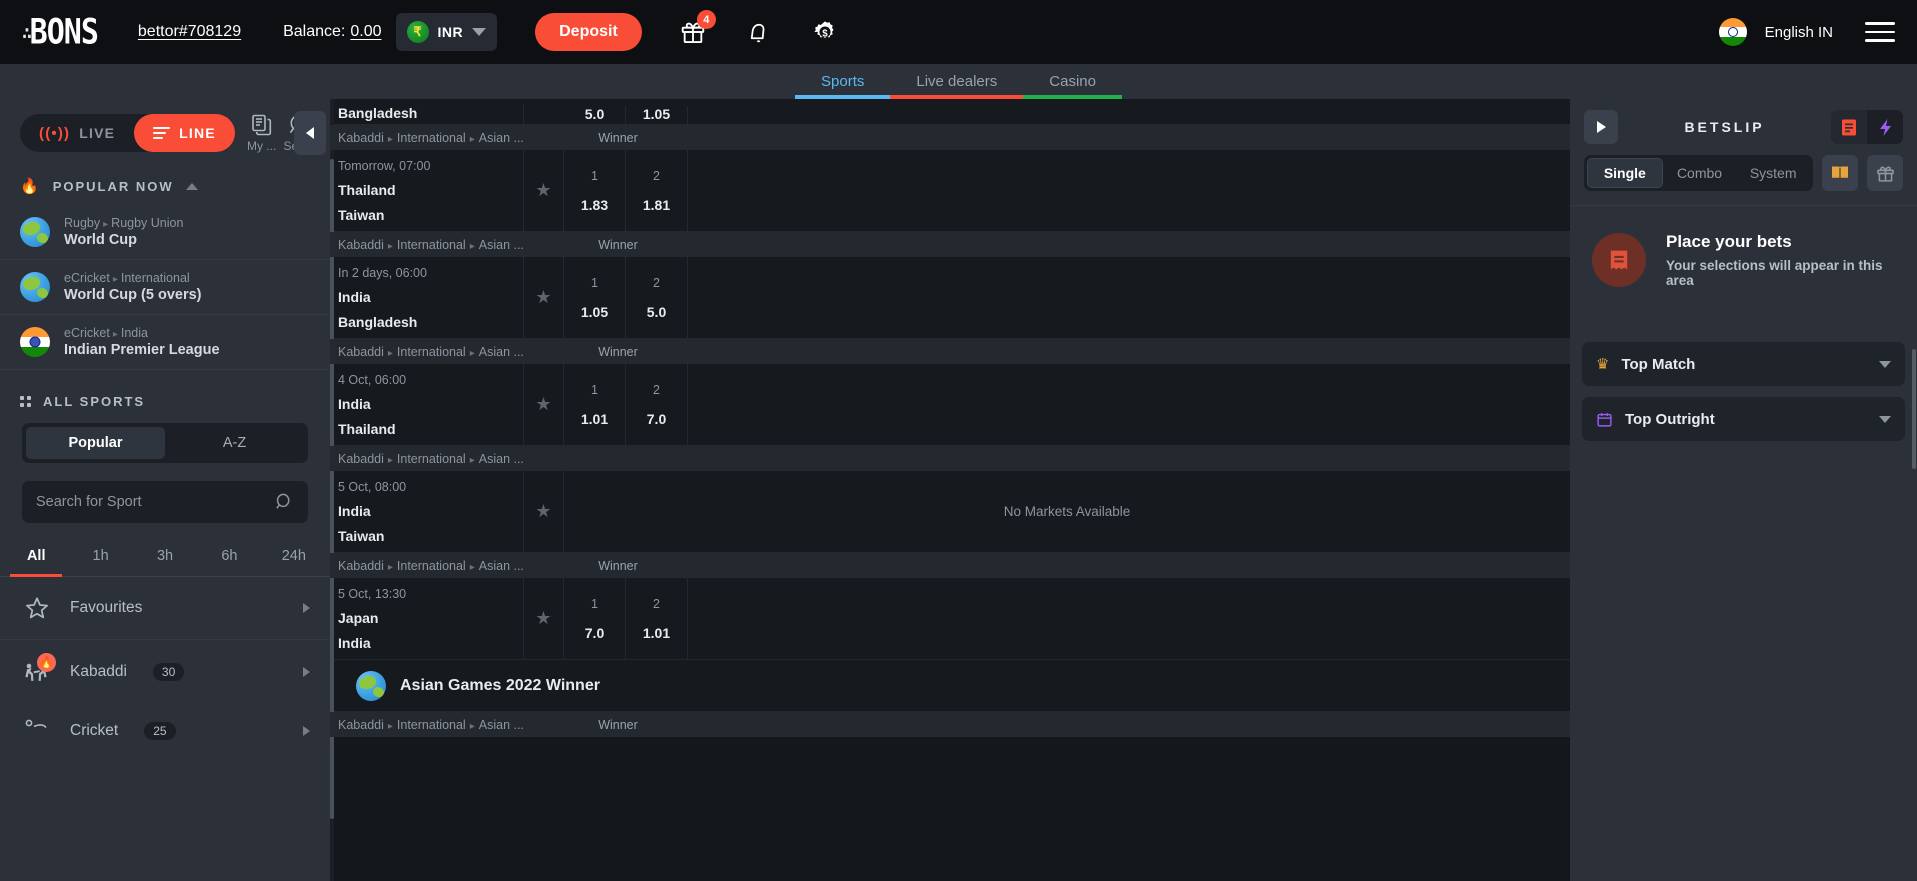 The width and height of the screenshot is (1917, 881). Describe the element at coordinates (77, 133) in the screenshot. I see `mode-live-button: ((•)) LIVE` at that location.